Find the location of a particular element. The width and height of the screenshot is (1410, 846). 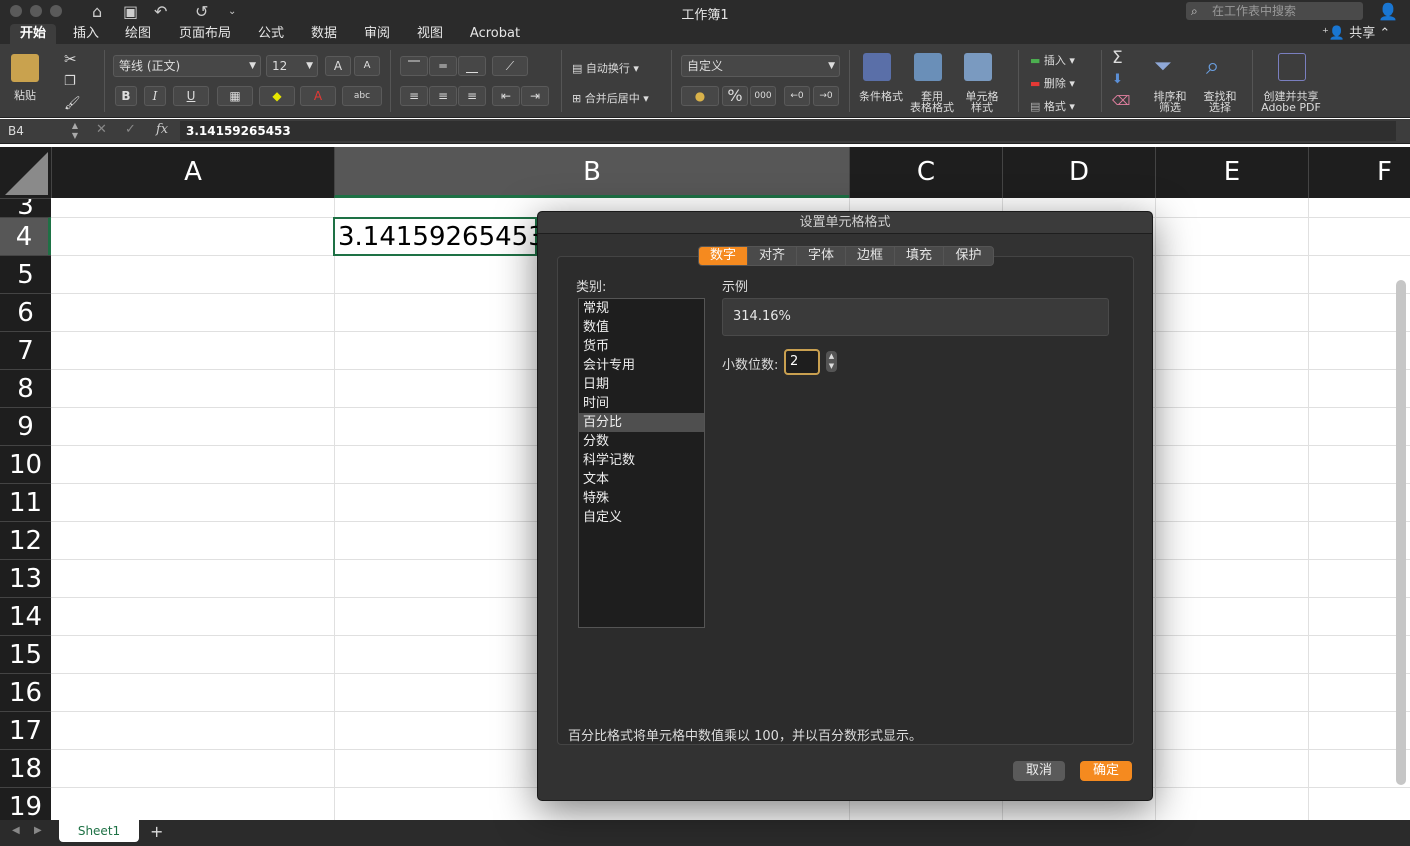

row-header: 8 is located at coordinates (25, 388).